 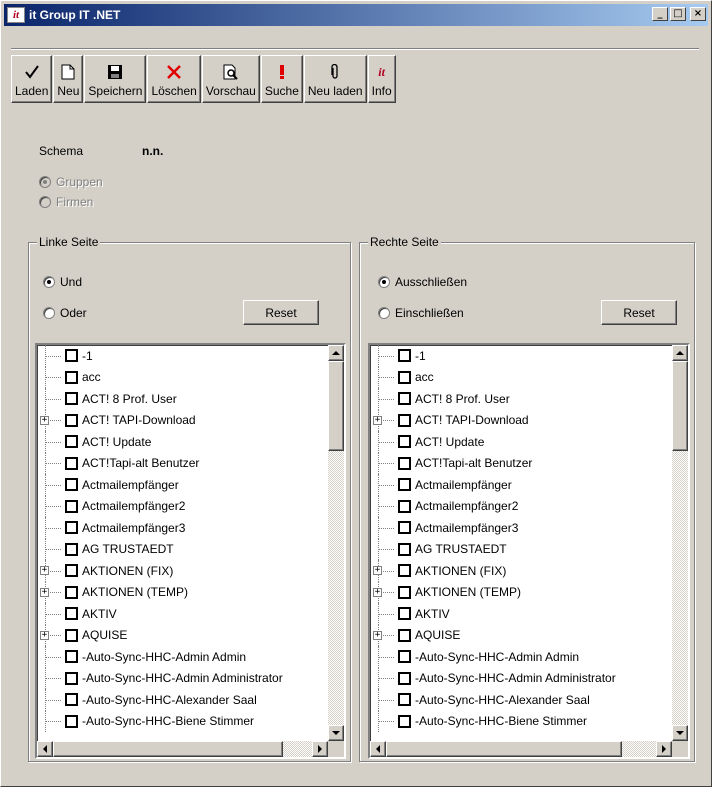 What do you see at coordinates (160, 678) in the screenshot?
I see `tree-item: -Auto-Sync-HHC-Admin Administrator` at bounding box center [160, 678].